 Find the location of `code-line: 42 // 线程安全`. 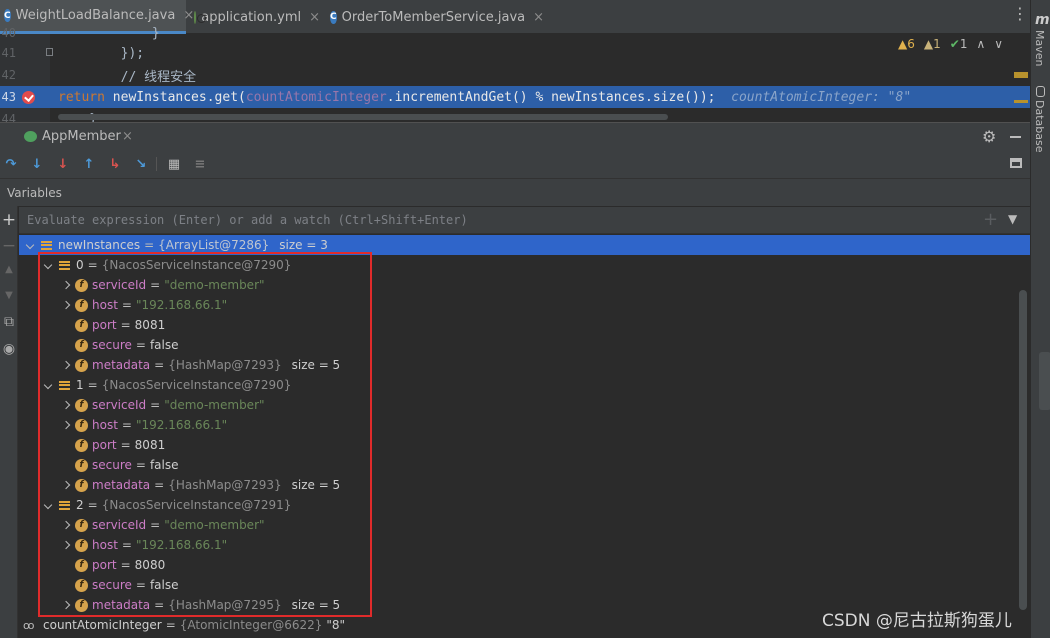

code-line: 42 // 线程安全 is located at coordinates (515, 75).